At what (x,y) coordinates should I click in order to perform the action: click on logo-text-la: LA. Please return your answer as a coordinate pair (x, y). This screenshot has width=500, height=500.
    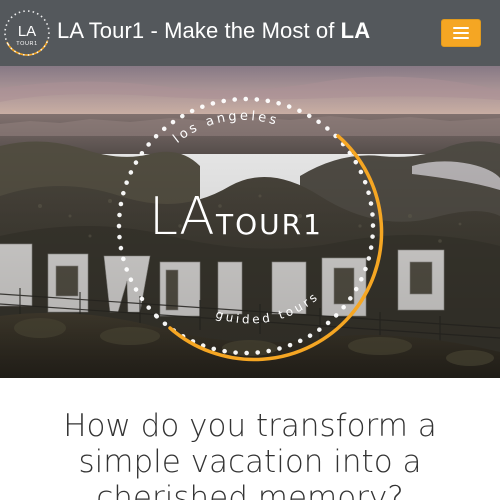
    Looking at the image, I should click on (27, 31).